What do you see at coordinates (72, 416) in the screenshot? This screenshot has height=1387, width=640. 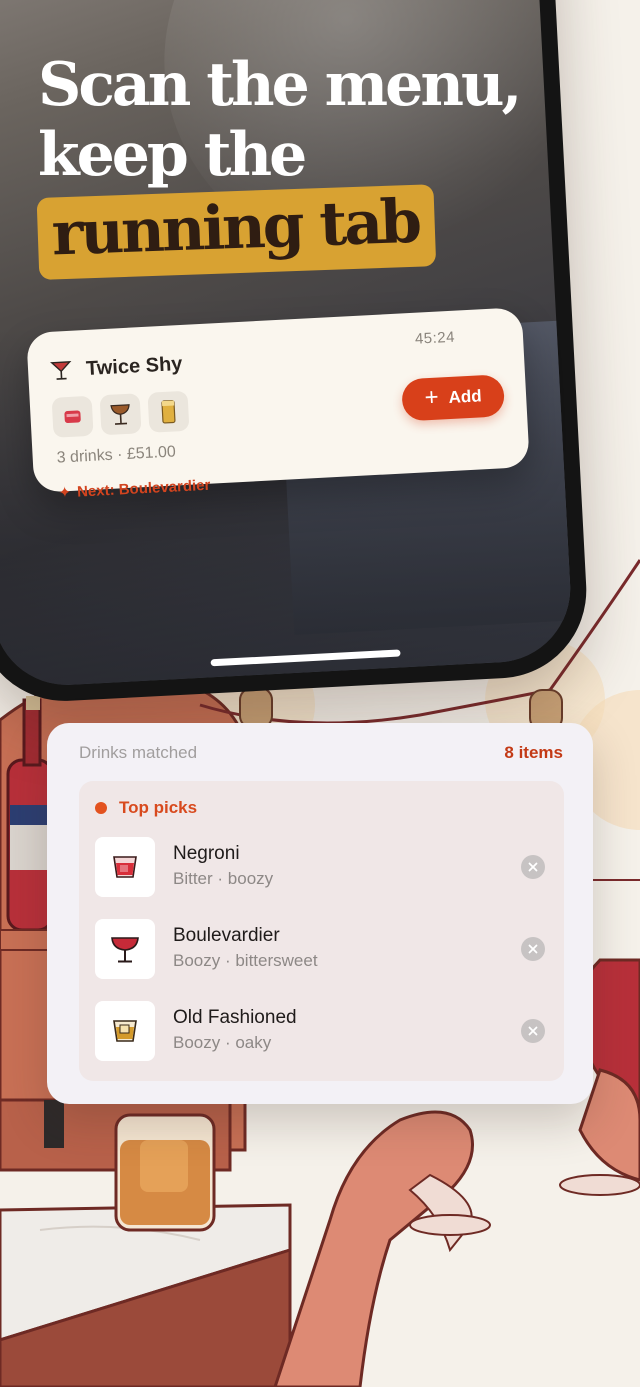 I see `negroni-glass-icon` at bounding box center [72, 416].